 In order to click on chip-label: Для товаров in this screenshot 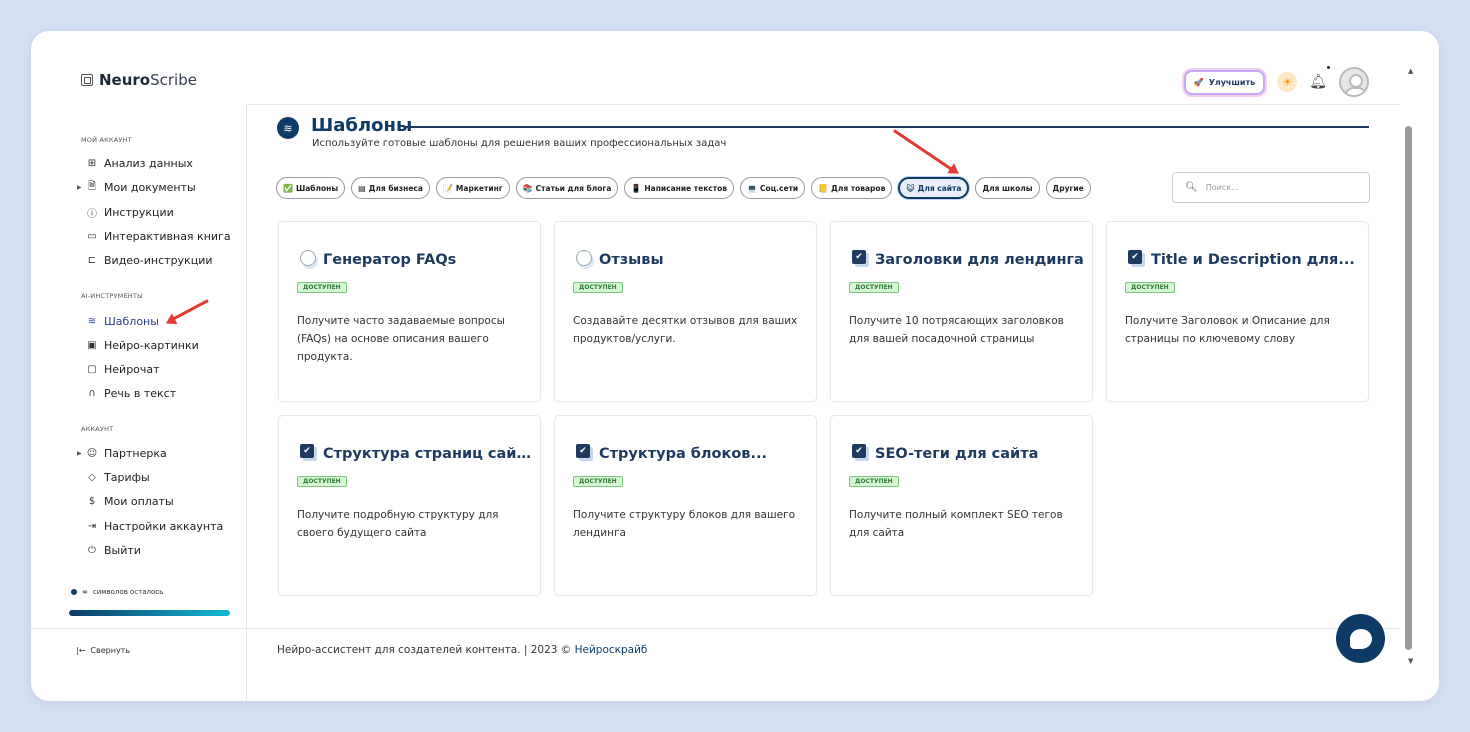, I will do `click(858, 188)`.